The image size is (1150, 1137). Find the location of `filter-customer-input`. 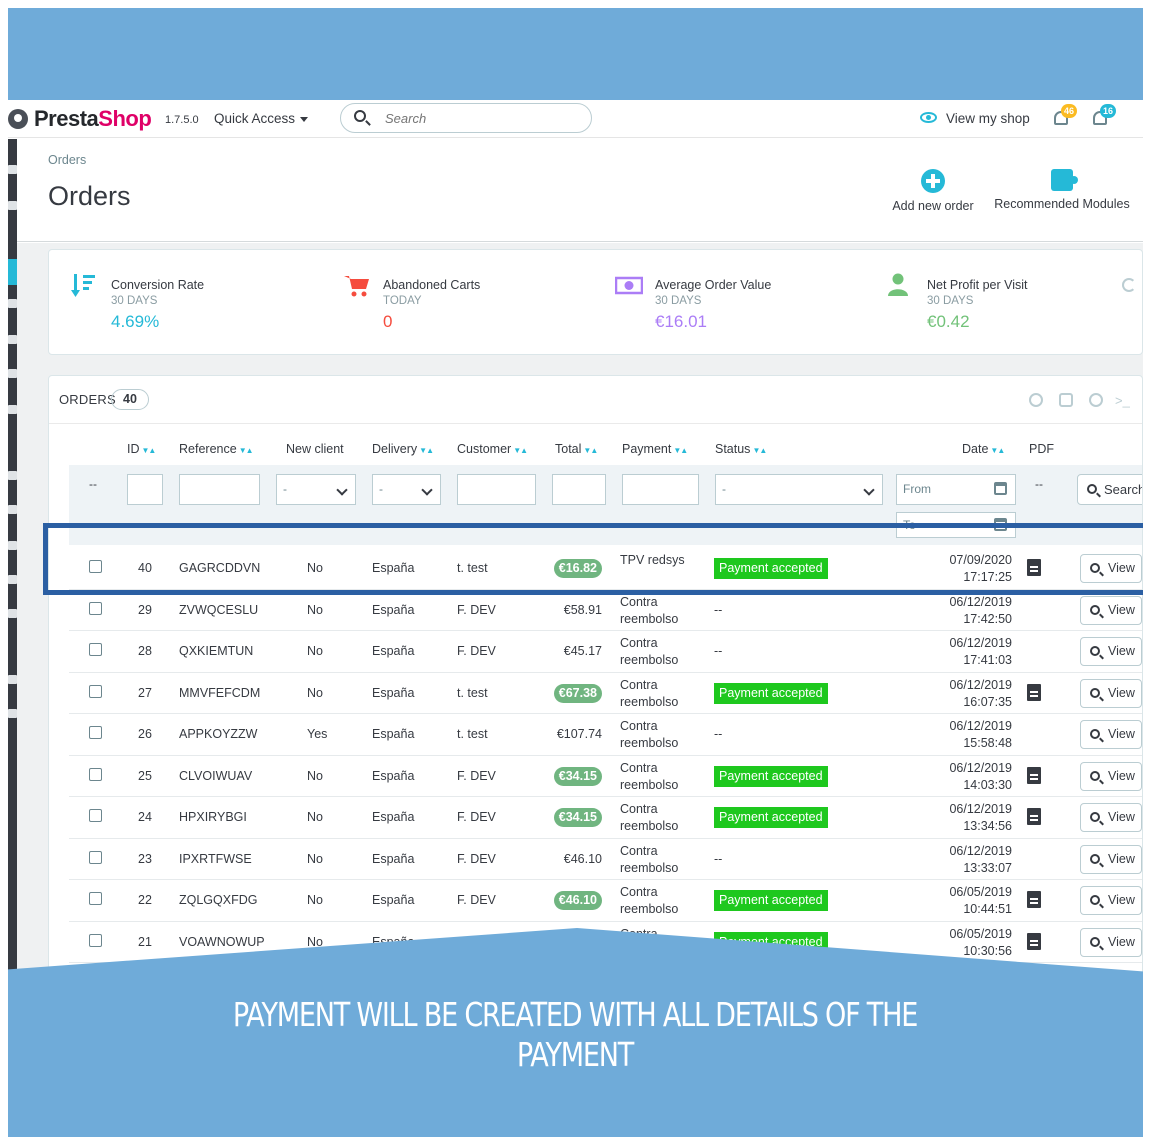

filter-customer-input is located at coordinates (496, 489).